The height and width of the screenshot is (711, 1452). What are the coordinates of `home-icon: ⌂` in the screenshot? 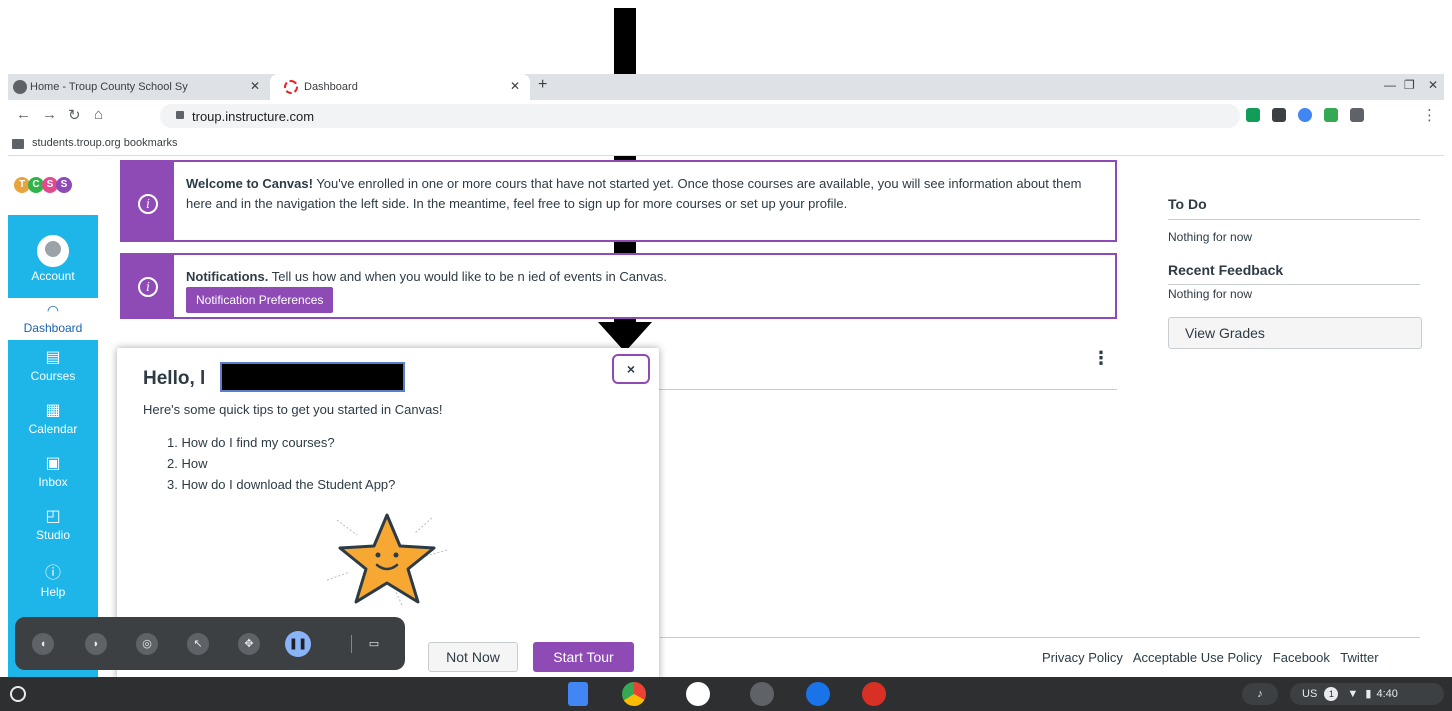 It's located at (98, 114).